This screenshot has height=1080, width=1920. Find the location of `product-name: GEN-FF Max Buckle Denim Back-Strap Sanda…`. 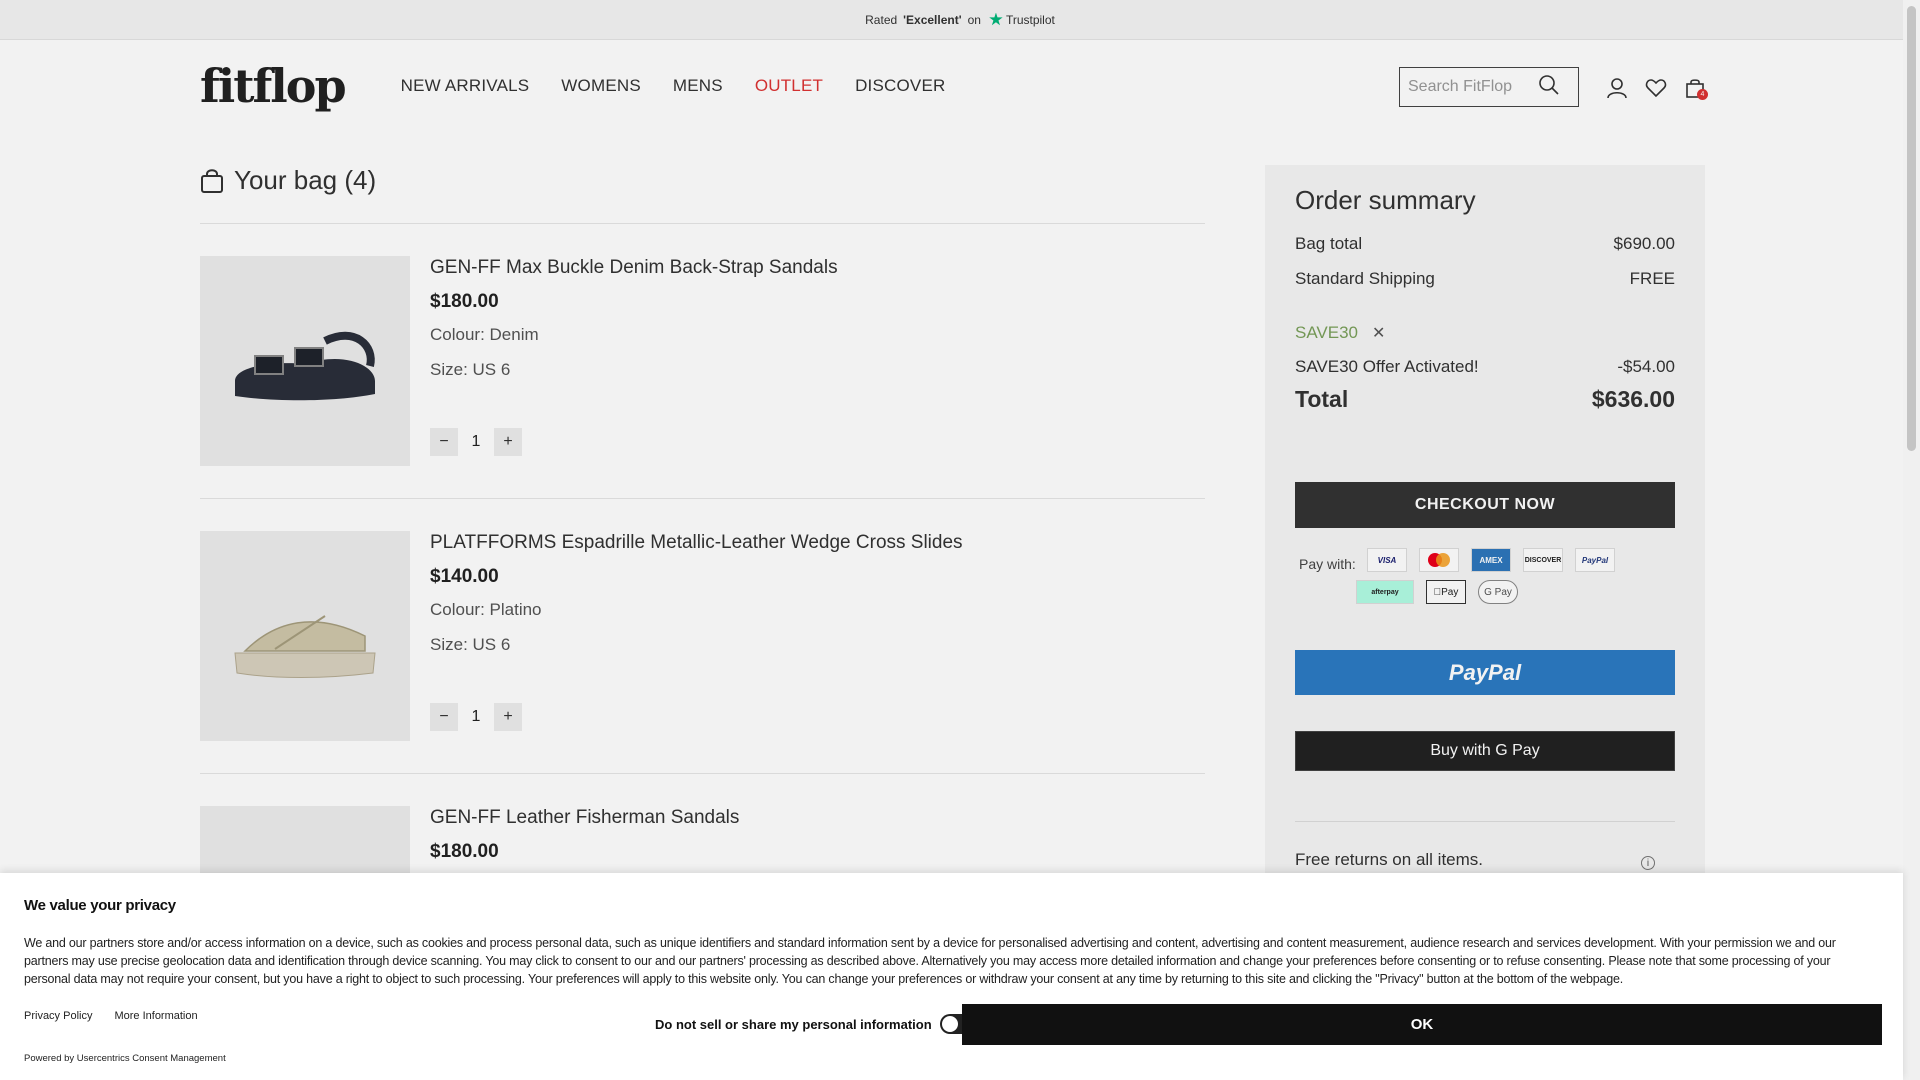

product-name: GEN-FF Max Buckle Denim Back-Strap Sanda… is located at coordinates (634, 268).